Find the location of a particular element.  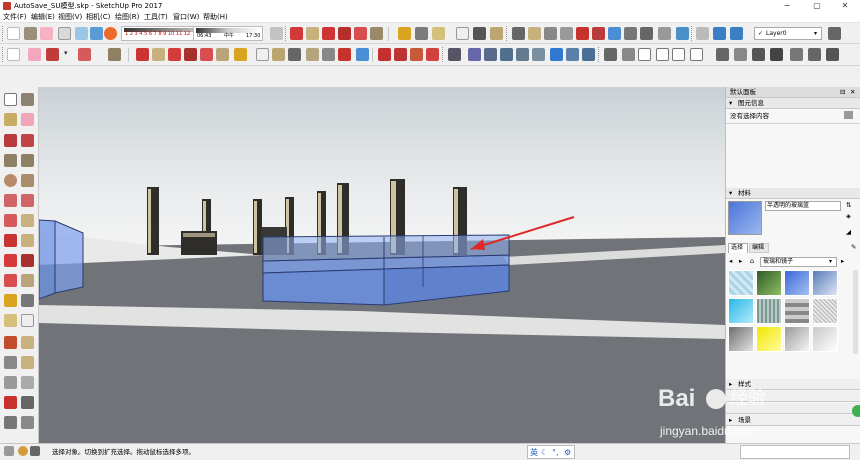

palette-rectangle-icon is located at coordinates (10, 160).